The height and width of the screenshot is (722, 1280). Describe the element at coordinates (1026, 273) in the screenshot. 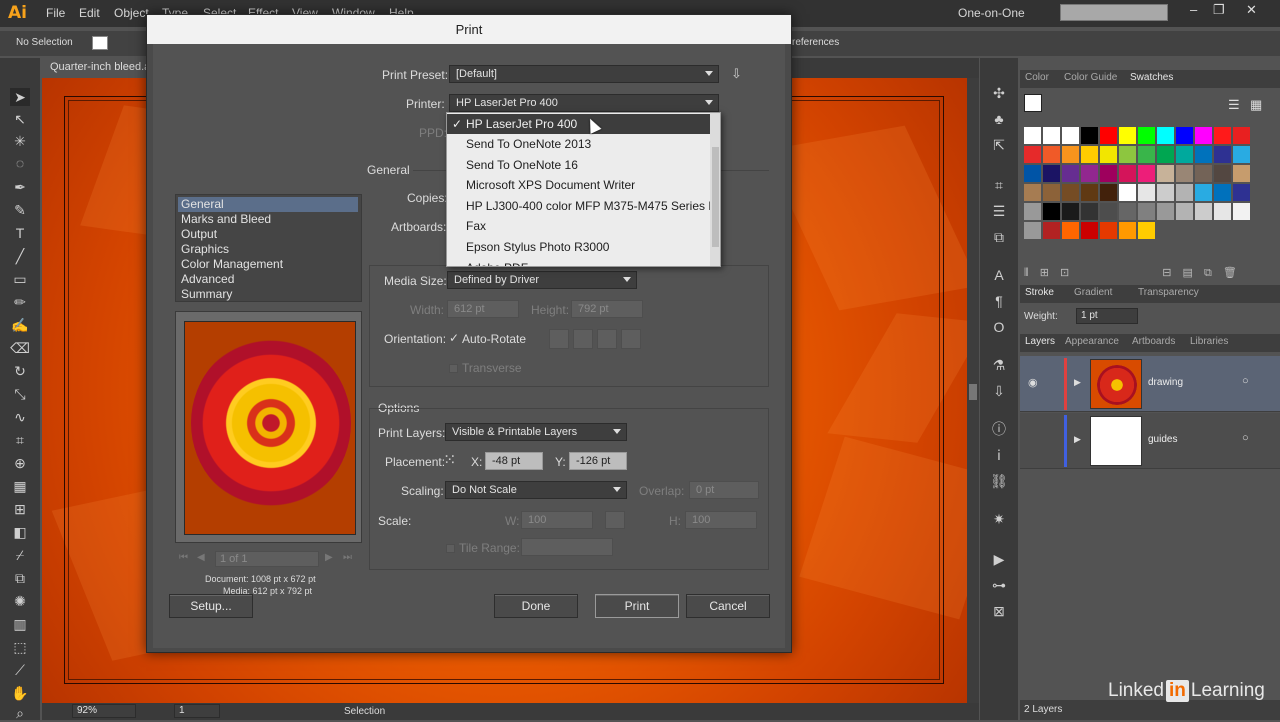

I see `swatch-libraries-icon: ⫴` at that location.